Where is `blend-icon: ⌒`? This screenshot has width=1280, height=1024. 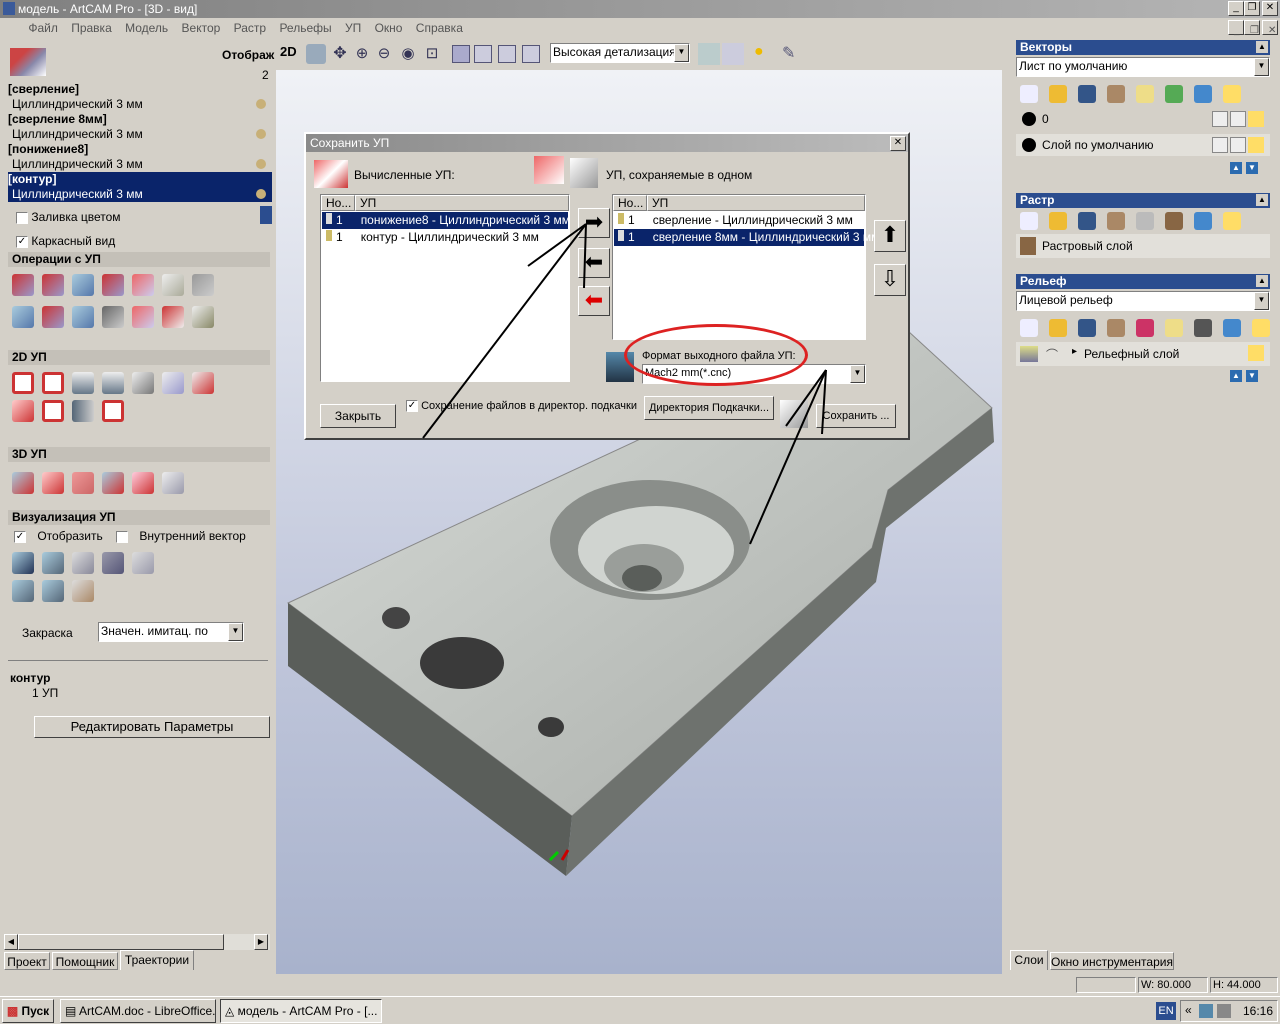
blend-icon: ⌒ is located at coordinates (1055, 354).